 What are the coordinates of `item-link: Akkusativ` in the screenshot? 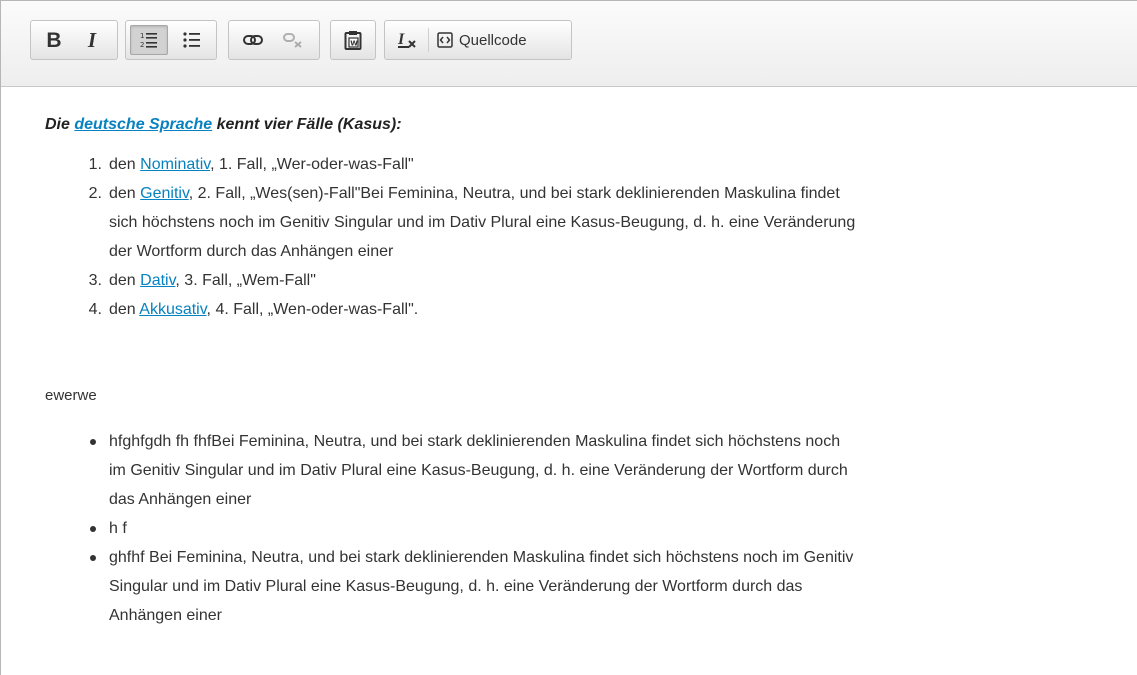 It's located at (172, 309).